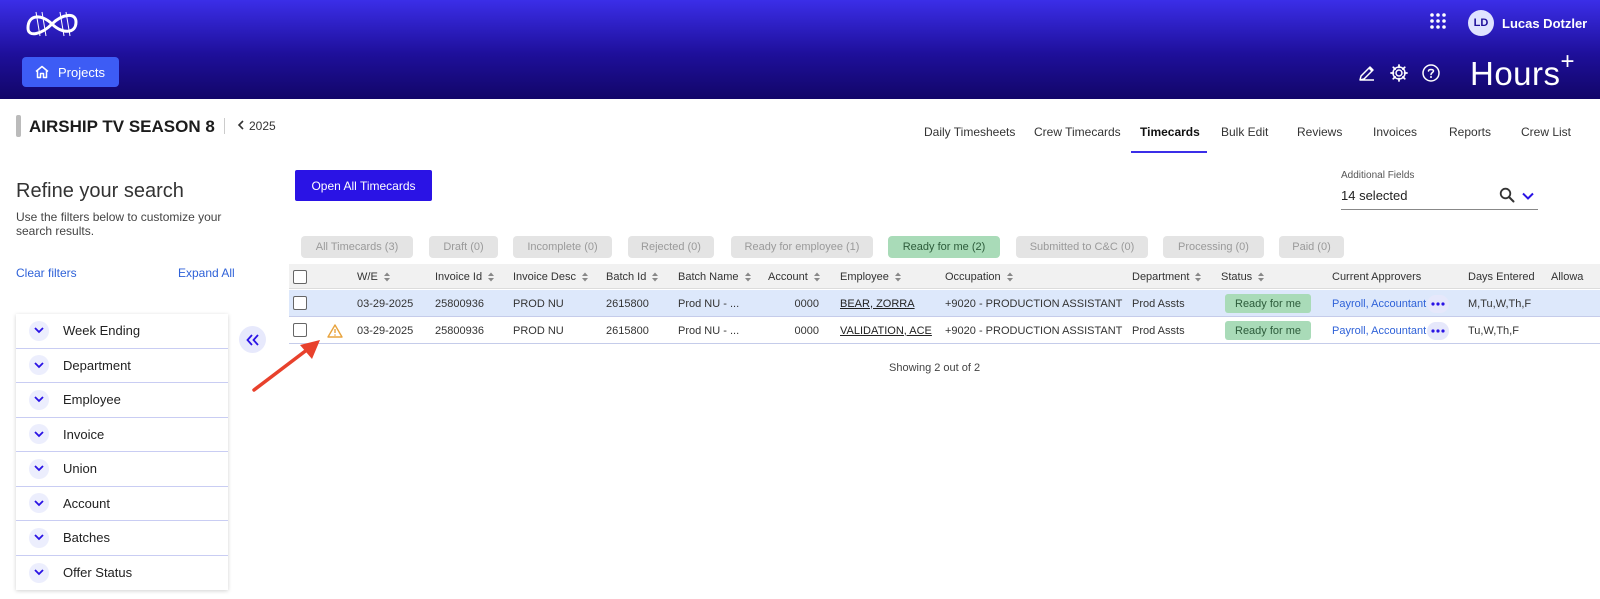 This screenshot has width=1600, height=599. I want to click on additional-fields-label: Additional Fields, so click(1378, 175).